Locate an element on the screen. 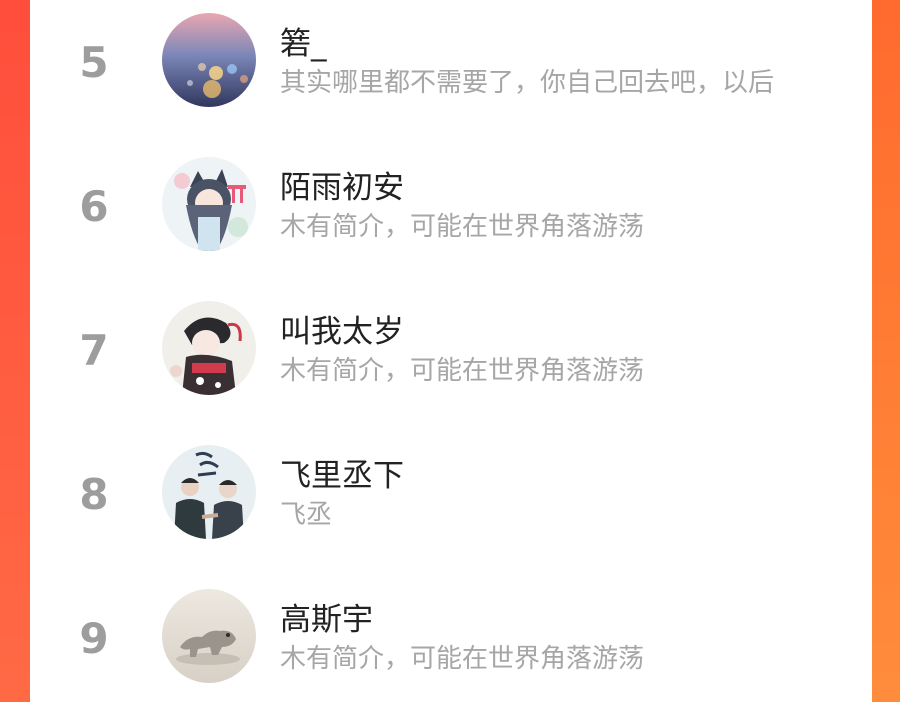  user-name: 陌雨初安 is located at coordinates (342, 184).